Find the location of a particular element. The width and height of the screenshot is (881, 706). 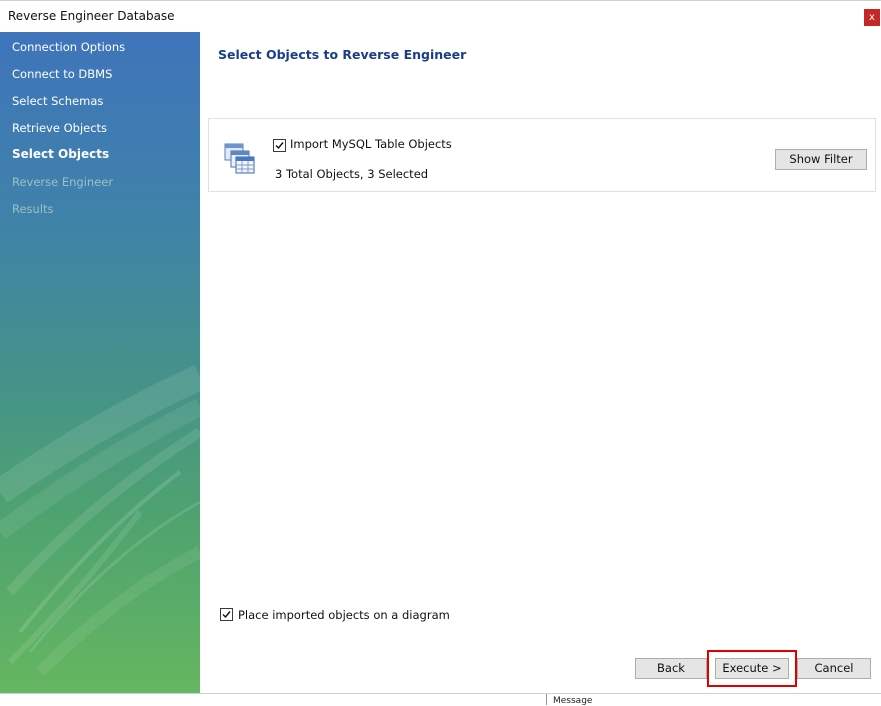

show-filter-button: Show Filter is located at coordinates (821, 159).